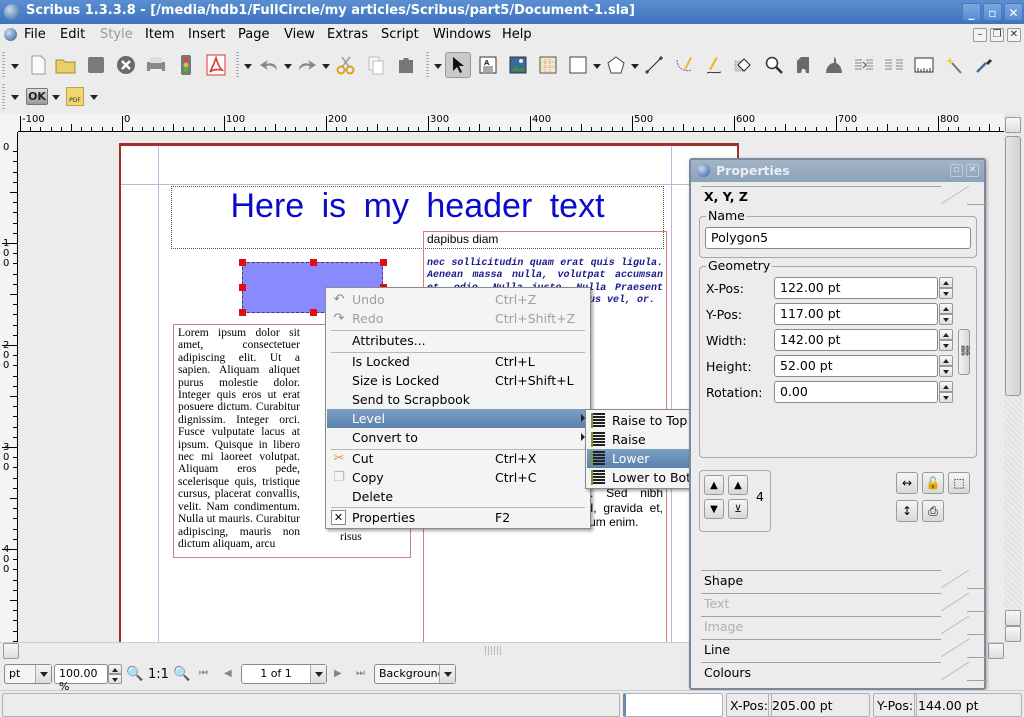 This screenshot has height=717, width=1024. Describe the element at coordinates (996, 651) in the screenshot. I see `scroll-right-button` at that location.